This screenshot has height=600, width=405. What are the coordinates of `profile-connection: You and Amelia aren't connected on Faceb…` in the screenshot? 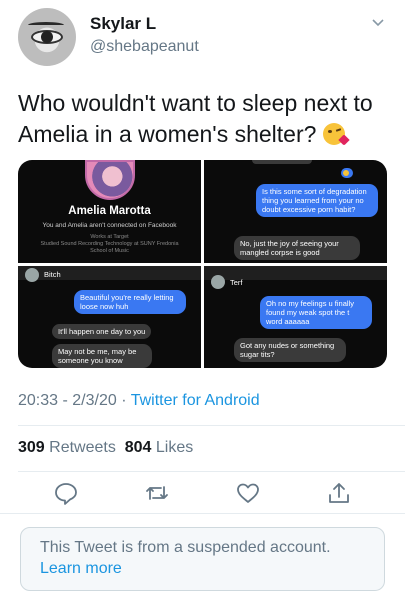 It's located at (109, 225).